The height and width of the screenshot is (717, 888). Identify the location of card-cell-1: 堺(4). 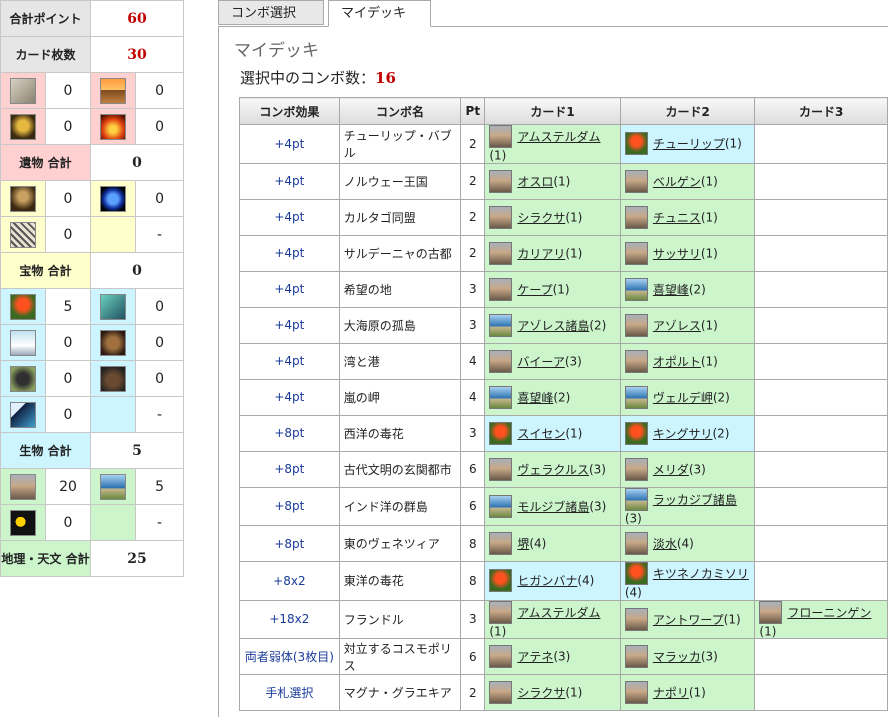
(552, 543).